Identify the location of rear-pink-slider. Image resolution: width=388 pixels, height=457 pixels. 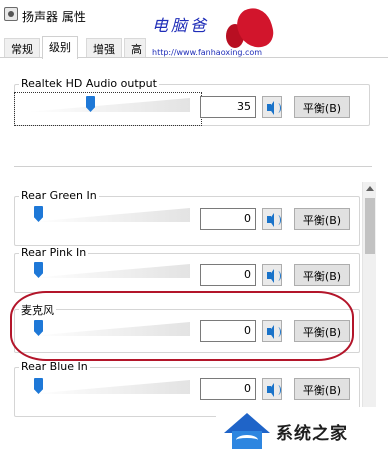
(110, 270).